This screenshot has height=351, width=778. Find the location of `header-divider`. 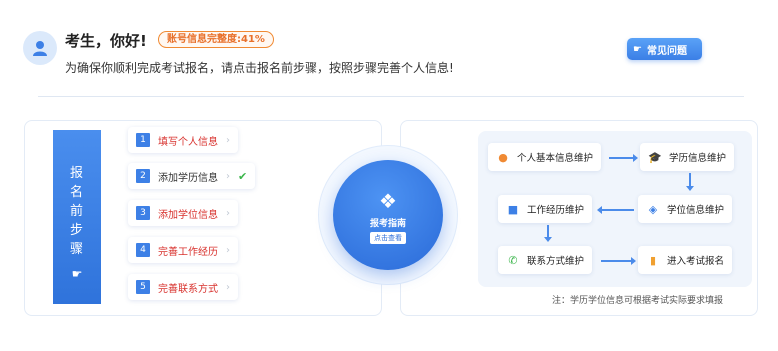

header-divider is located at coordinates (391, 96).